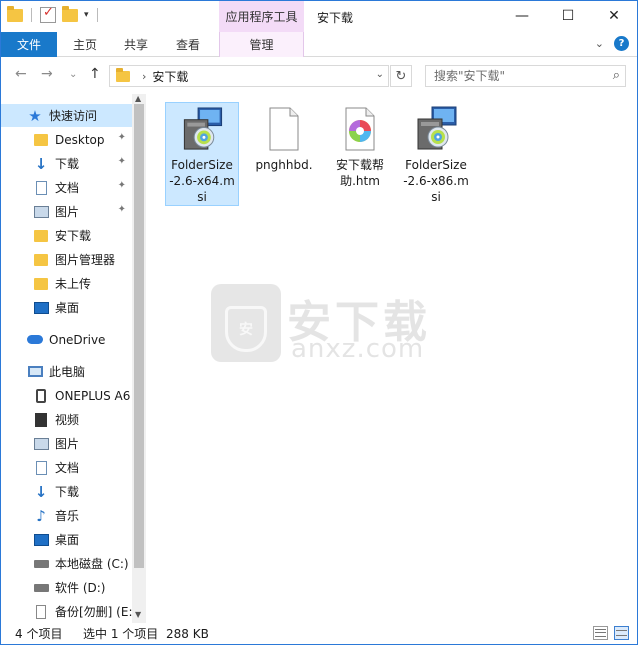  I want to click on phone-icon, so click(41, 396).